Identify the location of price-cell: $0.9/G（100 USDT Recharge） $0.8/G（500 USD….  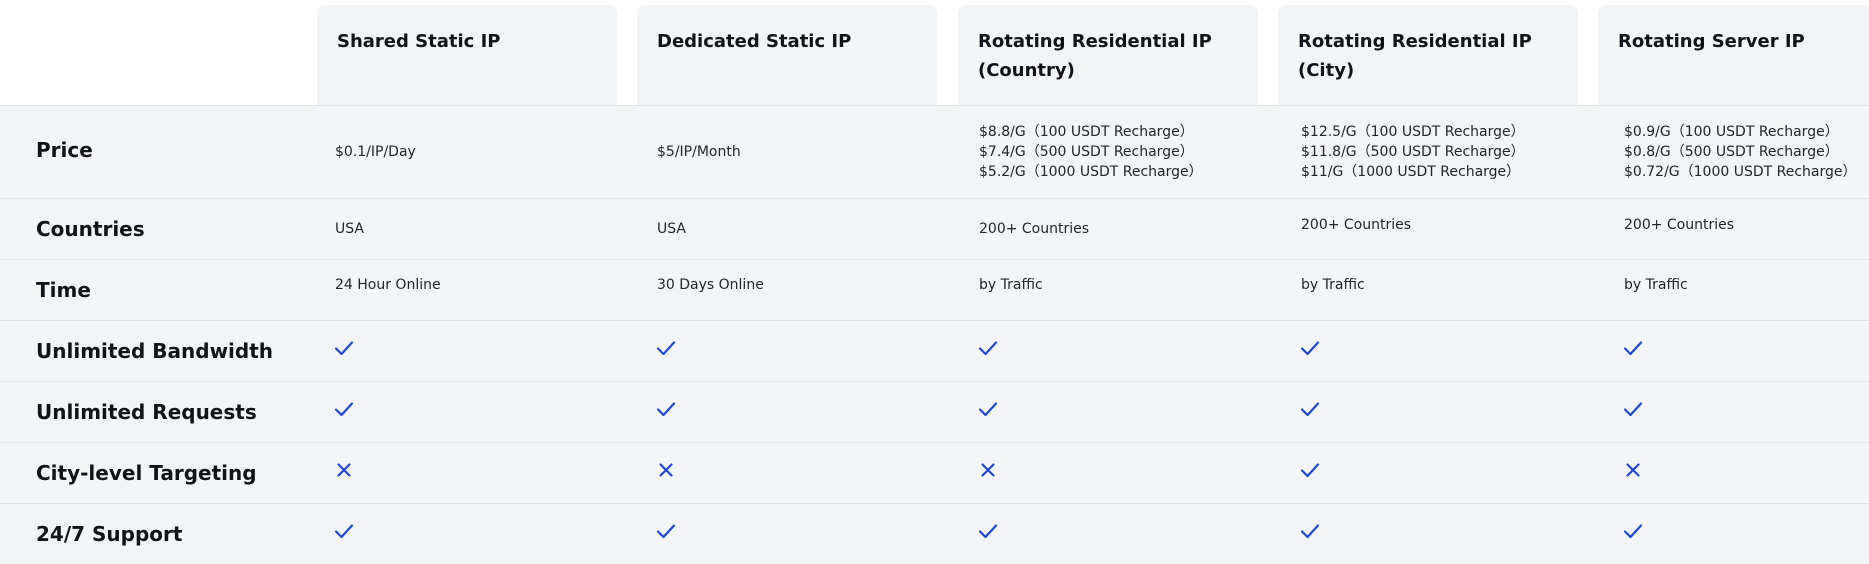
(1740, 152).